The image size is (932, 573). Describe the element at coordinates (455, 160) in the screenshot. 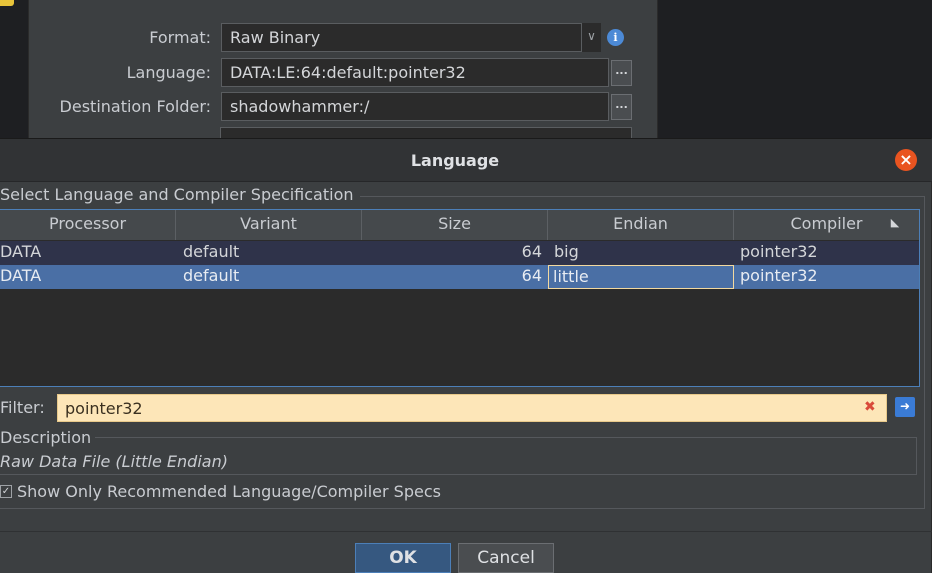

I see `dialog-title: Language` at that location.